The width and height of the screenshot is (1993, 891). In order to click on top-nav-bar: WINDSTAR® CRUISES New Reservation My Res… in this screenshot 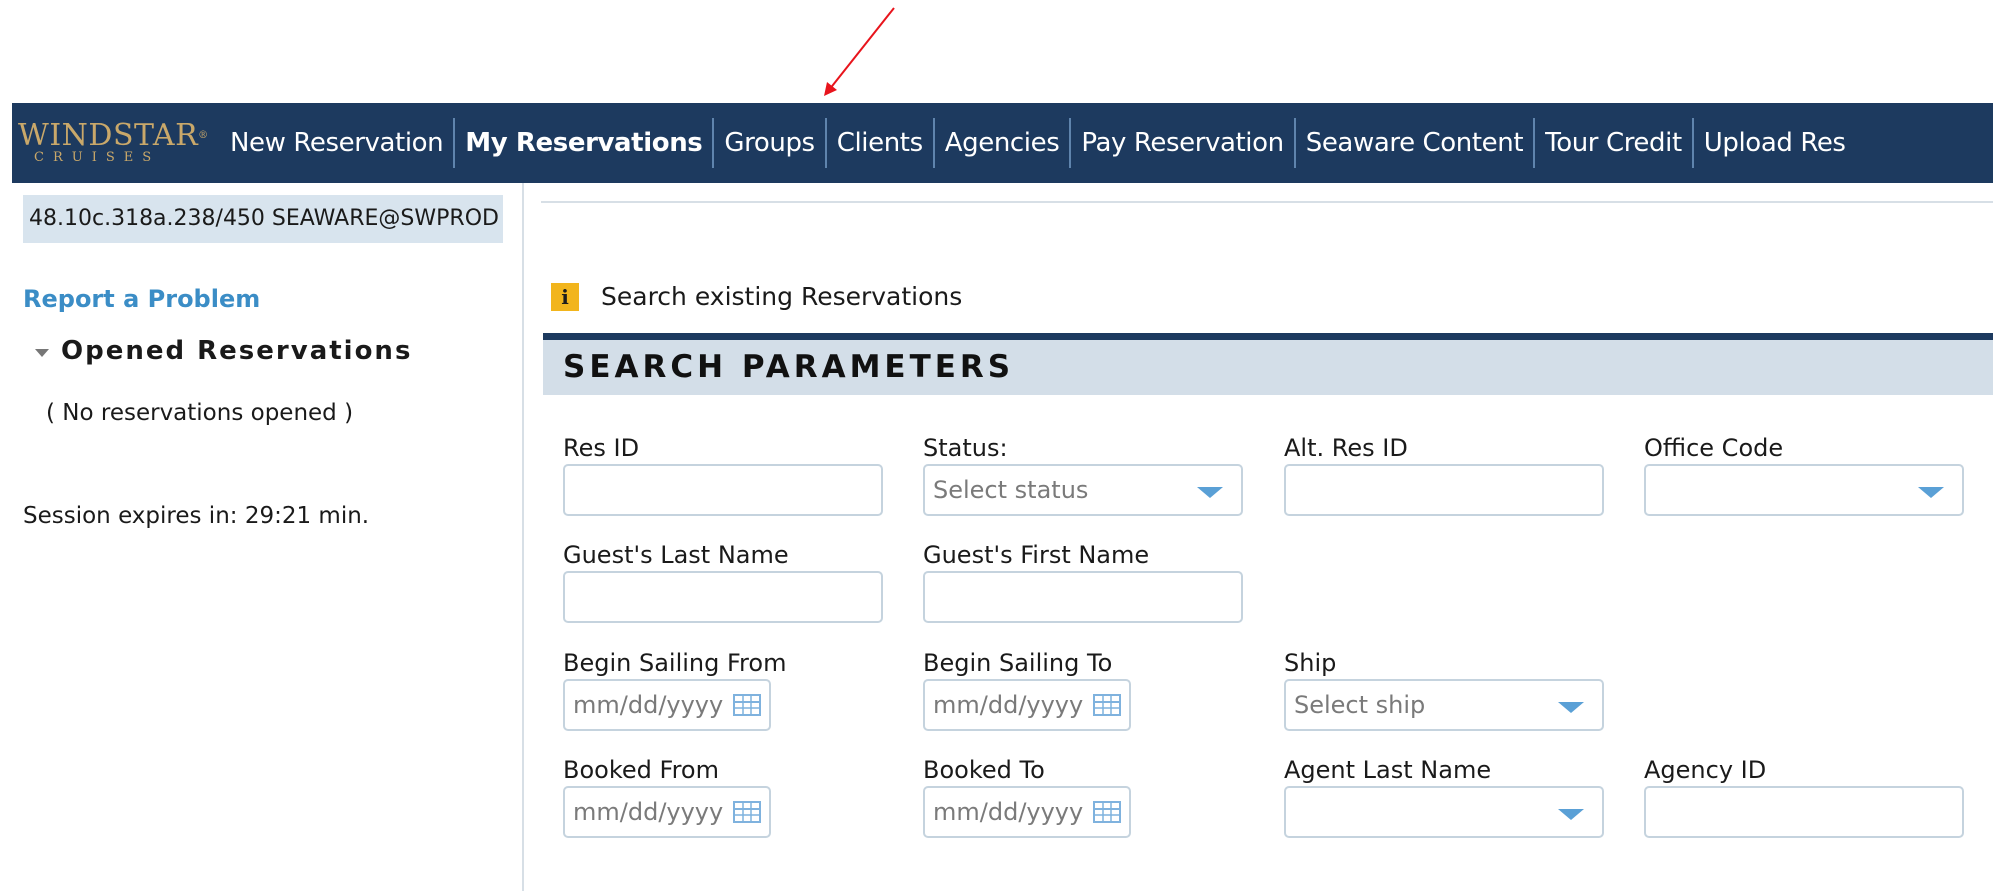, I will do `click(1002, 143)`.